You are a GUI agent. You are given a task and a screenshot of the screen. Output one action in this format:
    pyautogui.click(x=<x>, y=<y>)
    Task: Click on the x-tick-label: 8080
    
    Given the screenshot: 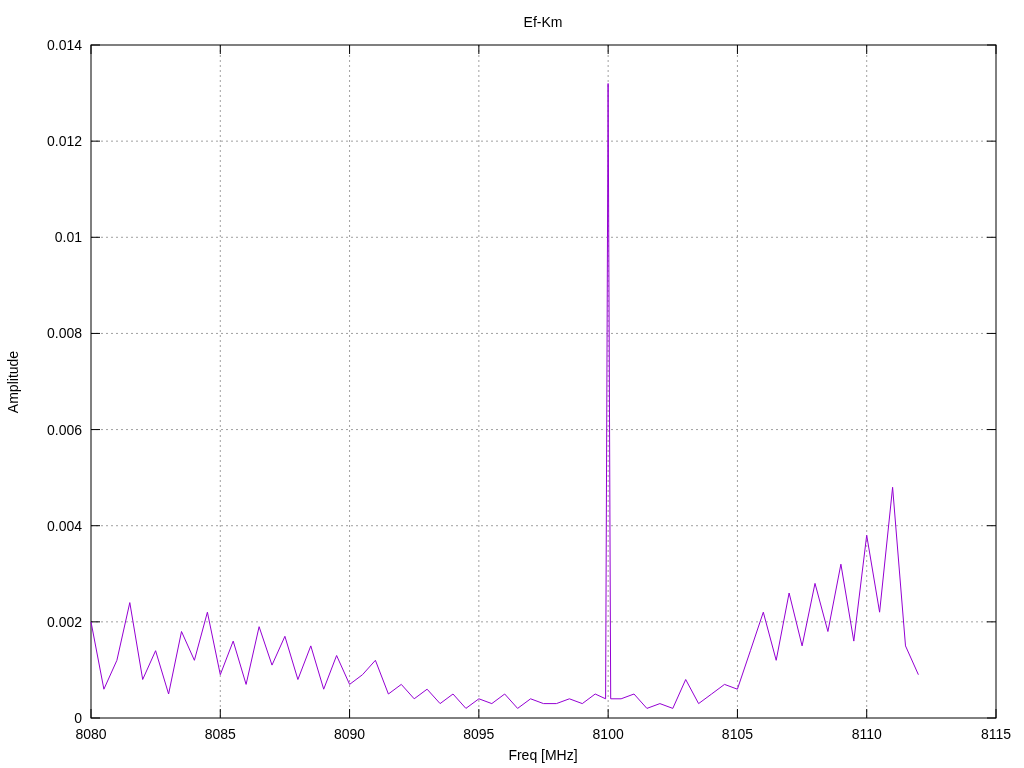 What is the action you would take?
    pyautogui.click(x=91, y=734)
    